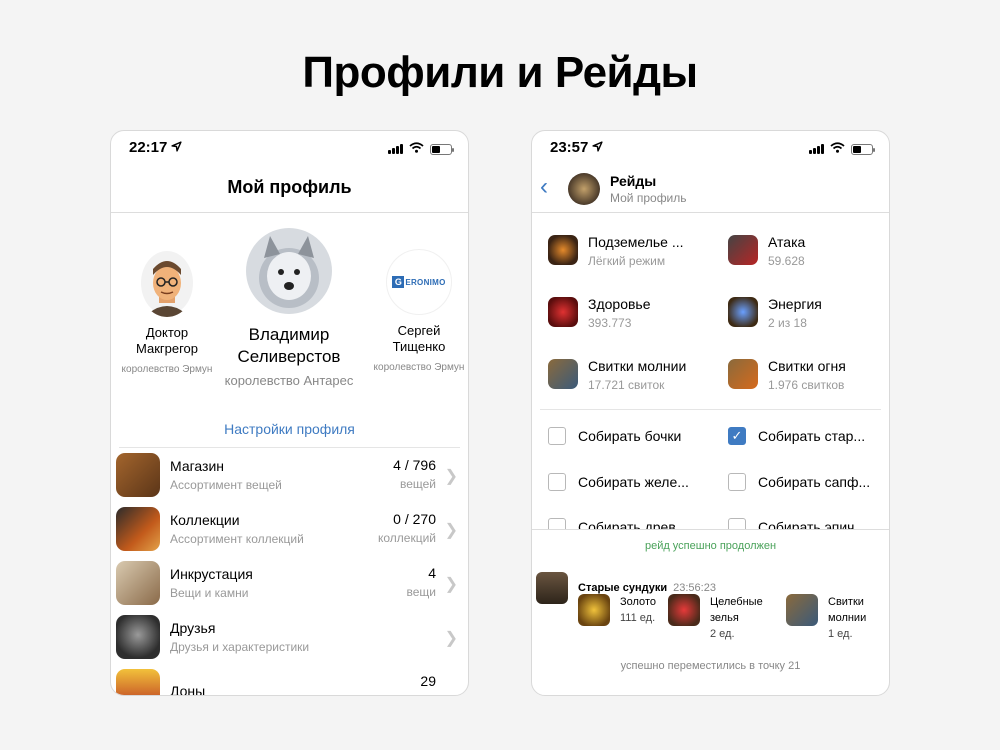 The height and width of the screenshot is (750, 1000). I want to click on profile-settings-link: Настройки профиля, so click(289, 434).